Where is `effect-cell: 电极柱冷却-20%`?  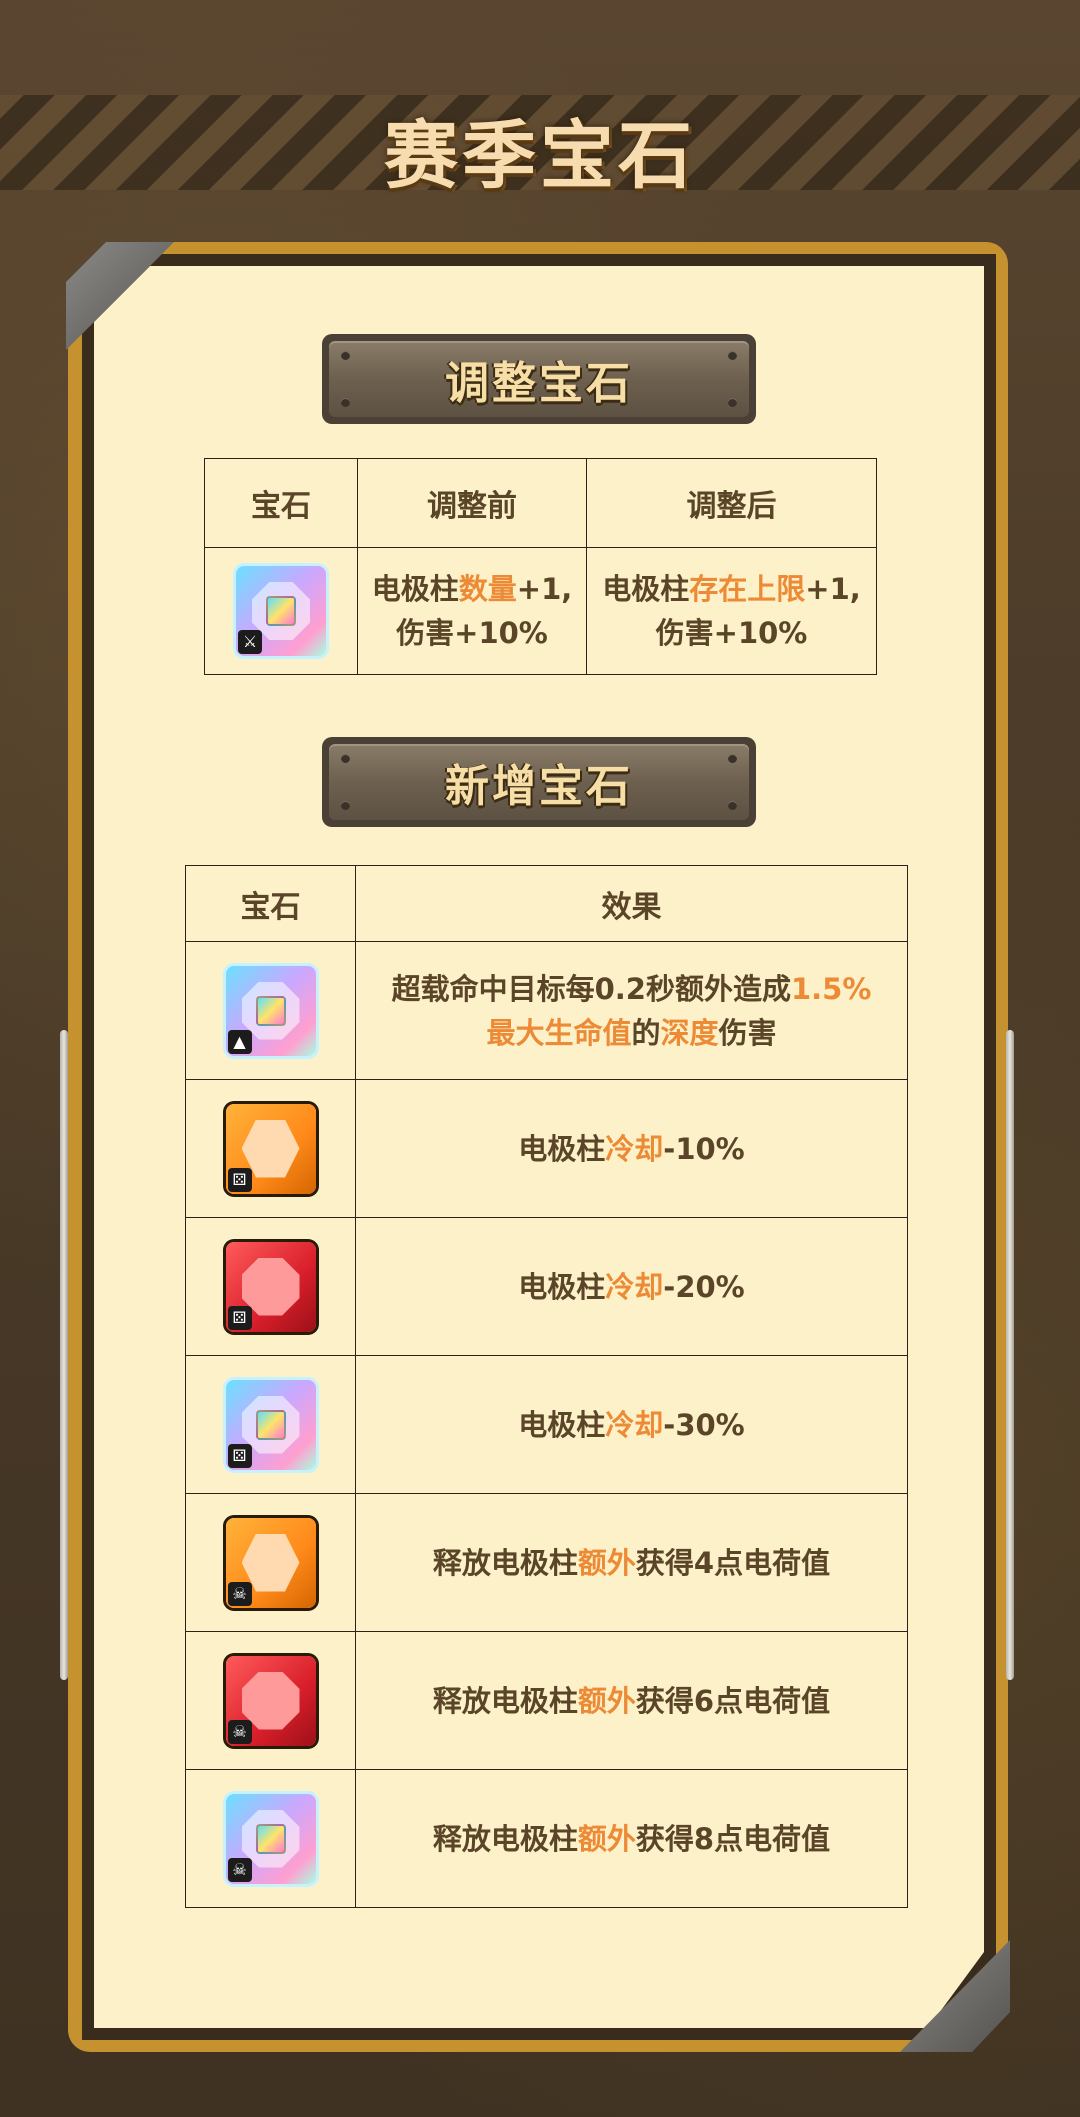
effect-cell: 电极柱冷却-20% is located at coordinates (631, 1286).